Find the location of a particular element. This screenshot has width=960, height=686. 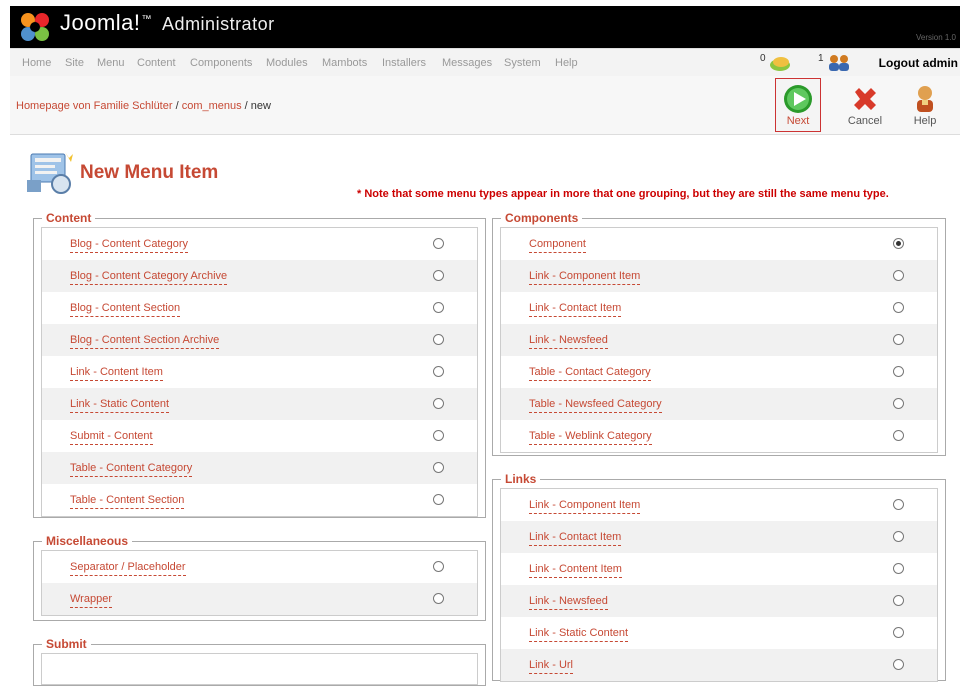

menu-components: Components is located at coordinates (221, 63).